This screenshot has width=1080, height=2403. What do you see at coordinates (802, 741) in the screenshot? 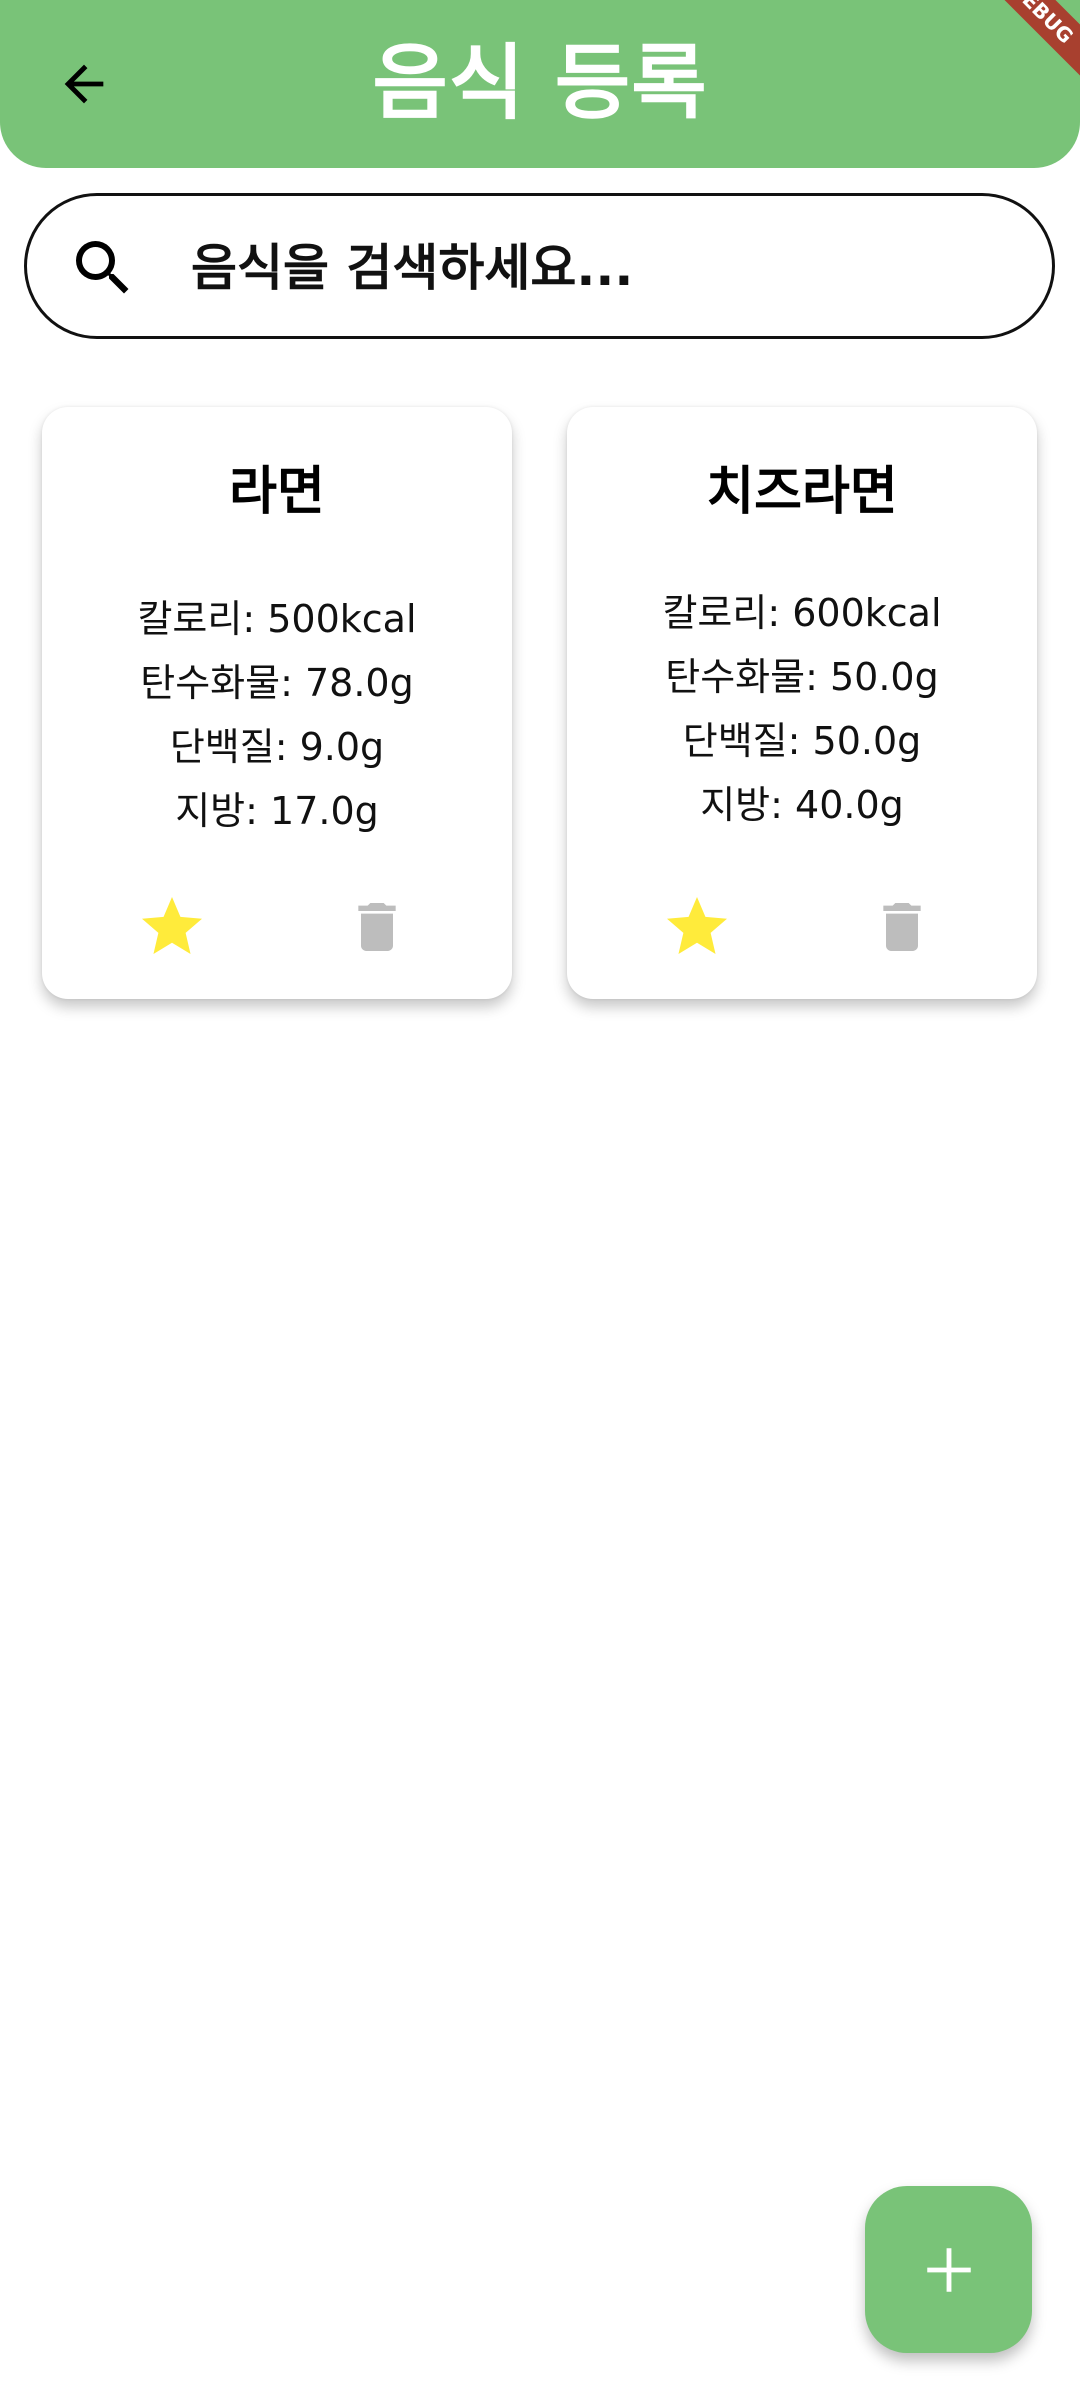
I see `protein-text: 단백질: 50.0g` at bounding box center [802, 741].